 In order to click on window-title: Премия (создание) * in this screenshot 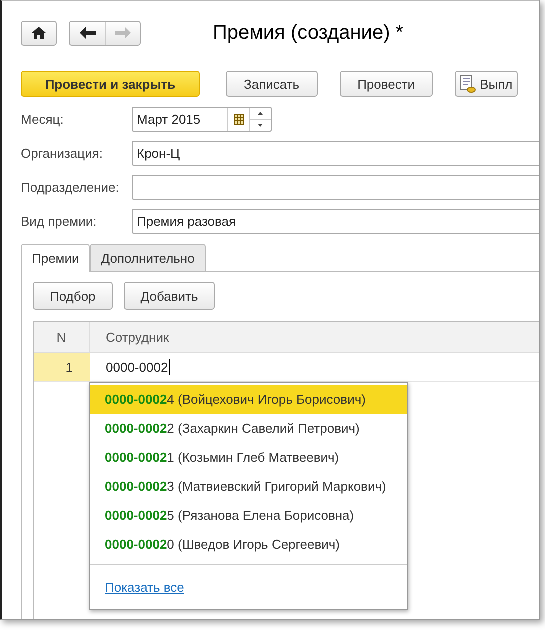, I will do `click(308, 33)`.